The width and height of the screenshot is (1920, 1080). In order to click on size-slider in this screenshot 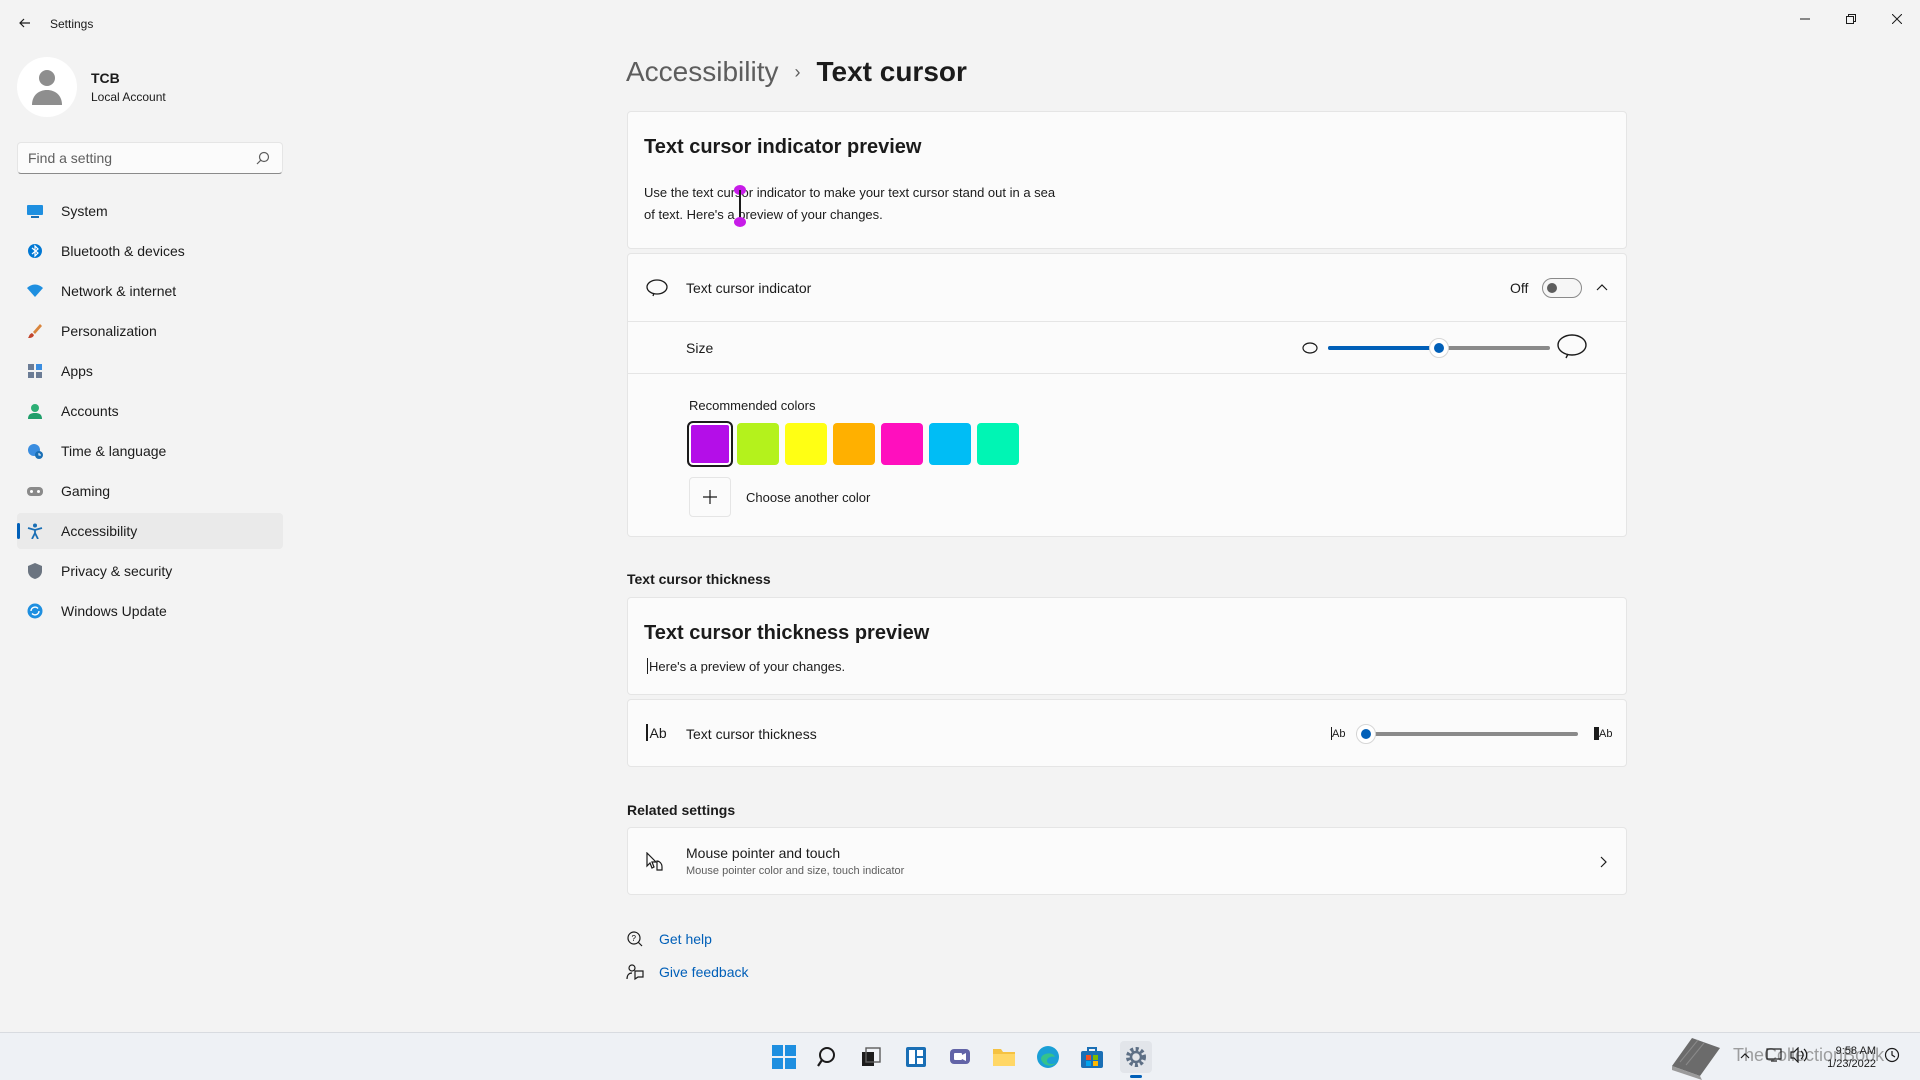, I will do `click(1439, 348)`.